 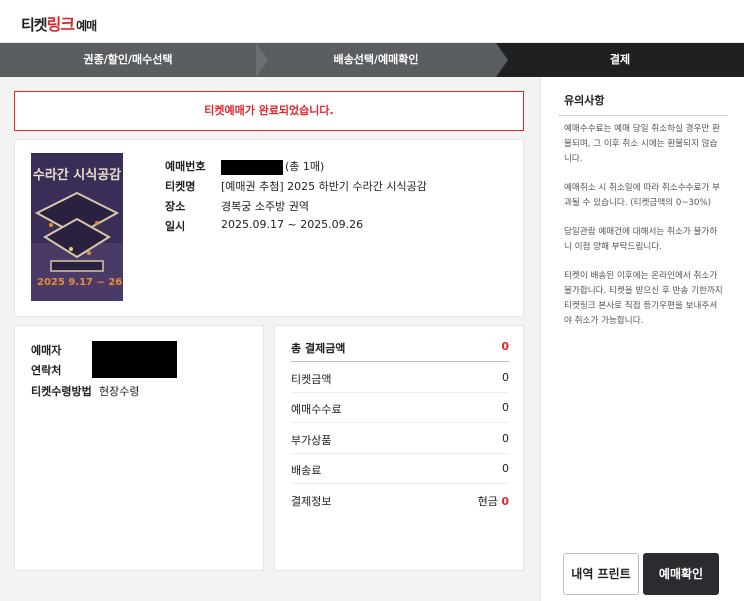 I want to click on poster-dates: 2025 9.17 ~ 26, so click(x=79, y=282).